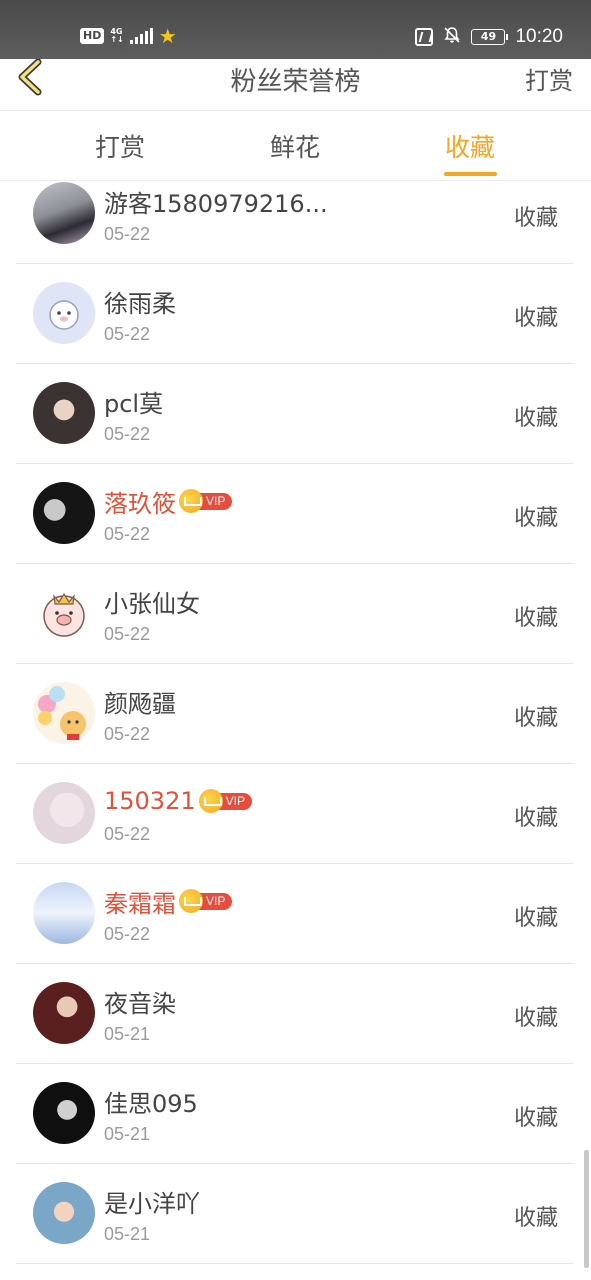 The height and width of the screenshot is (1280, 591). I want to click on list-item: 夜音染 05-21 收藏, so click(295, 1014).